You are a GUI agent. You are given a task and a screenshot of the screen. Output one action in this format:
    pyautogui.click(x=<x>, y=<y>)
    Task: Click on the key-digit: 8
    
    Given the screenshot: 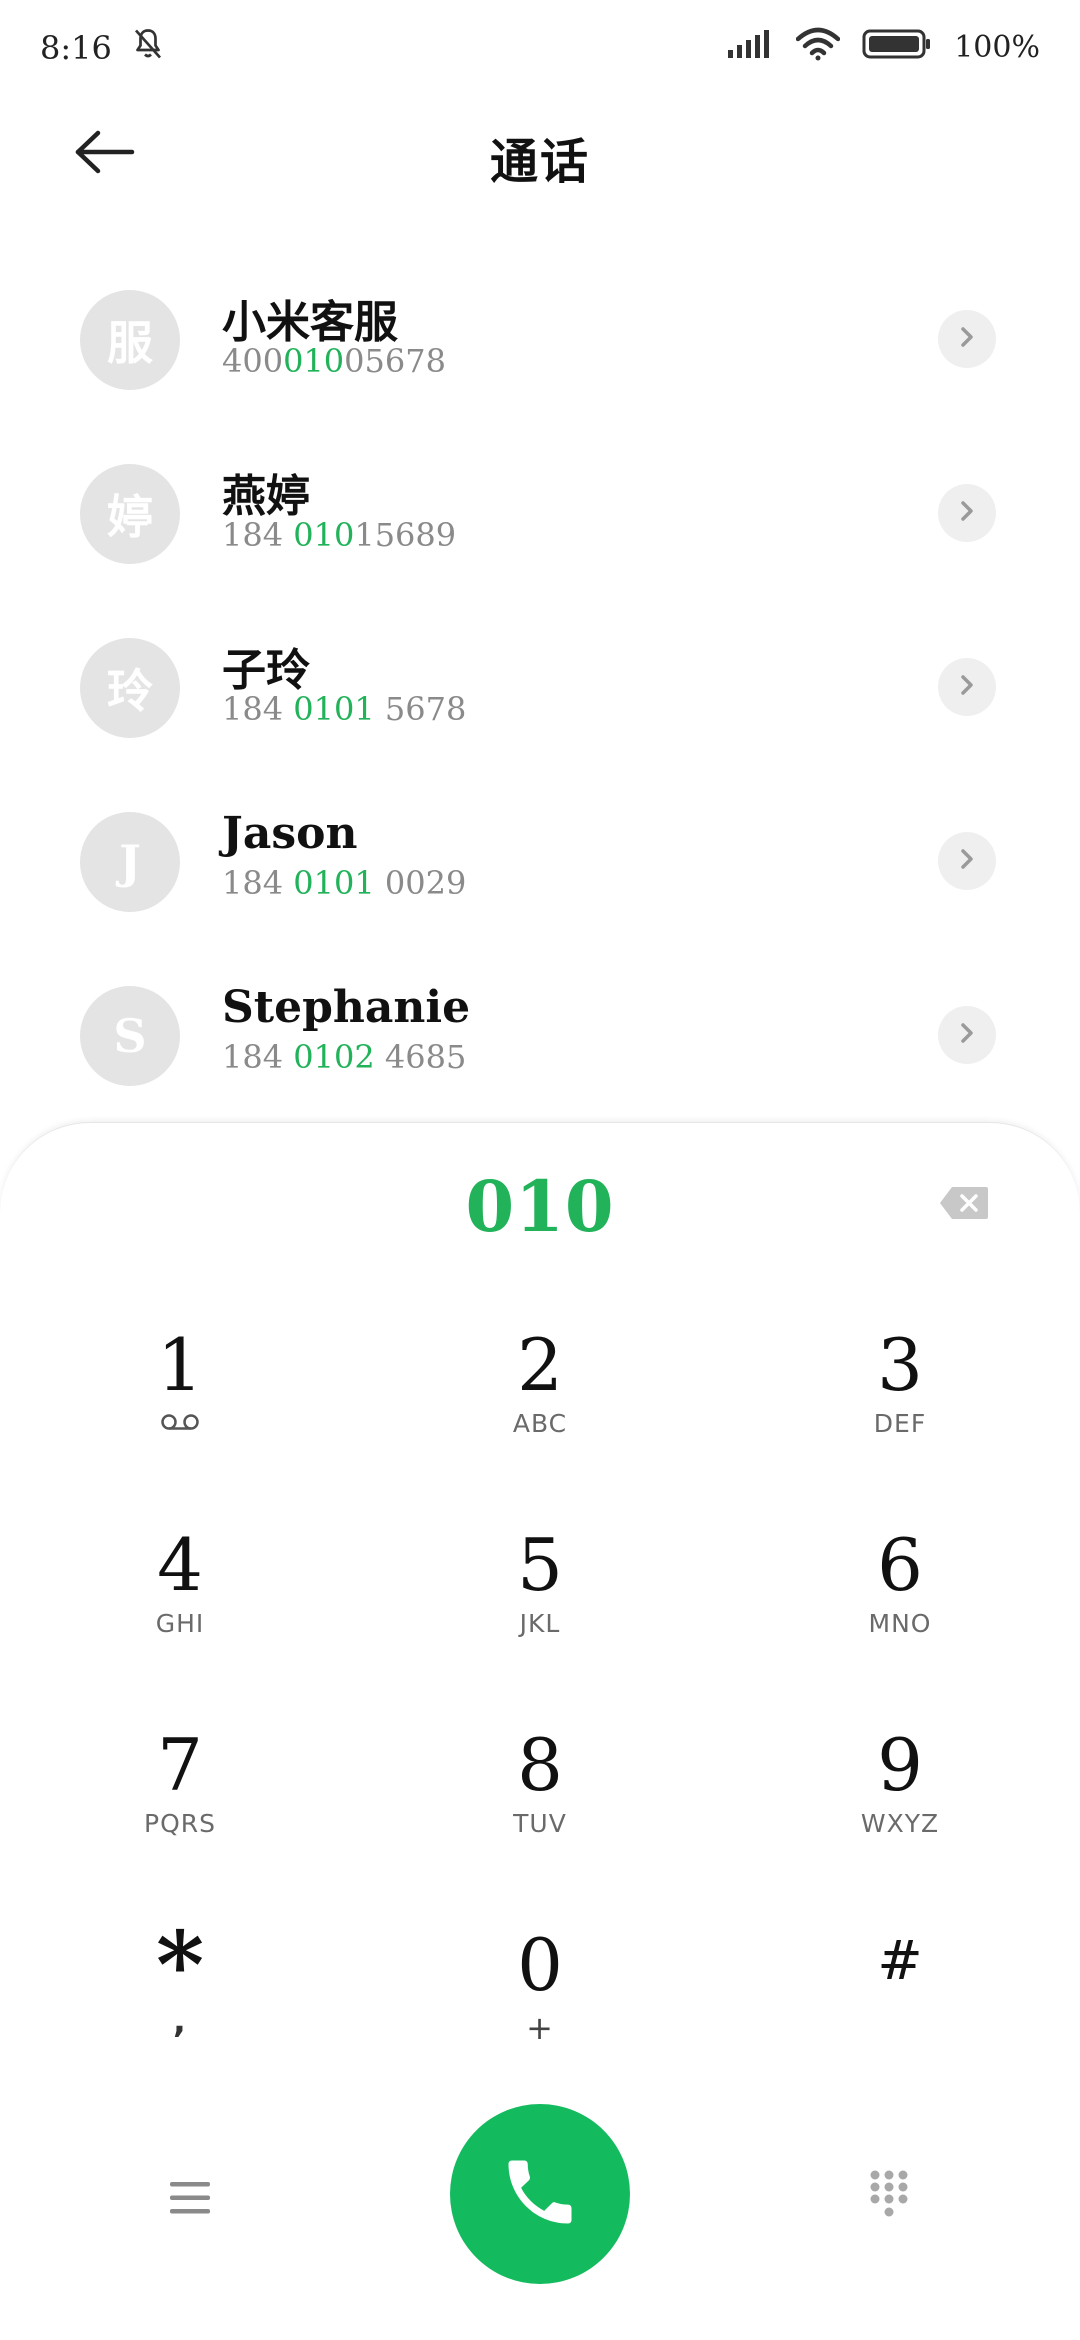 What is the action you would take?
    pyautogui.click(x=540, y=1765)
    